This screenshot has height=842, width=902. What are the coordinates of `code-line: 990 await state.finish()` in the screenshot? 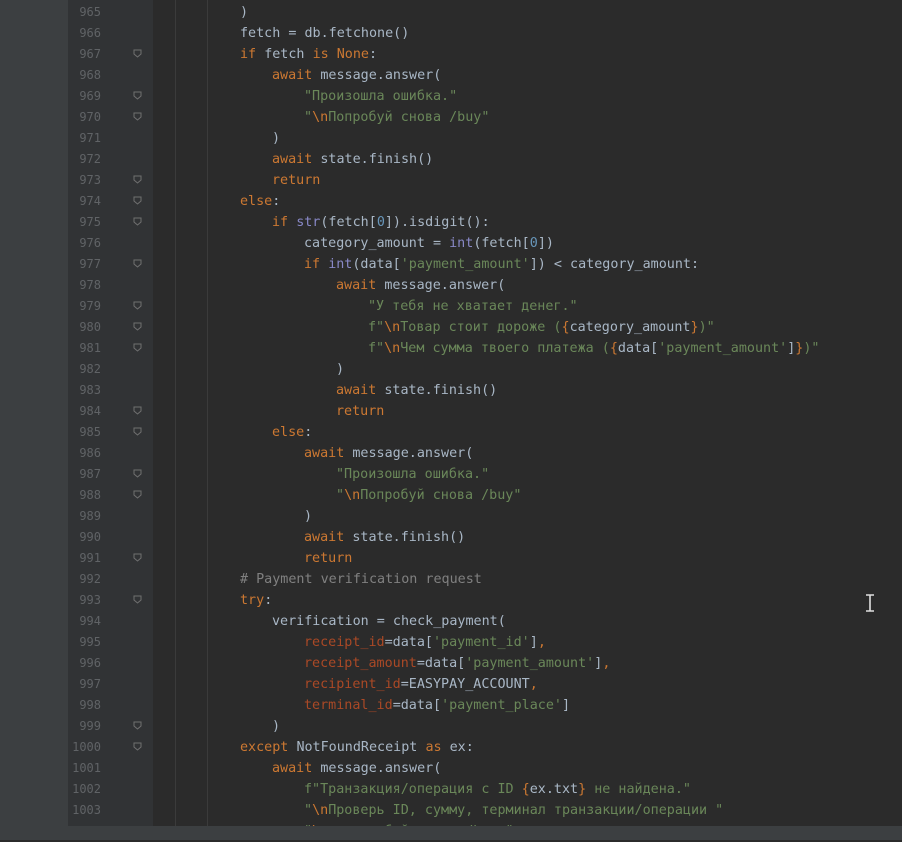 It's located at (451, 537).